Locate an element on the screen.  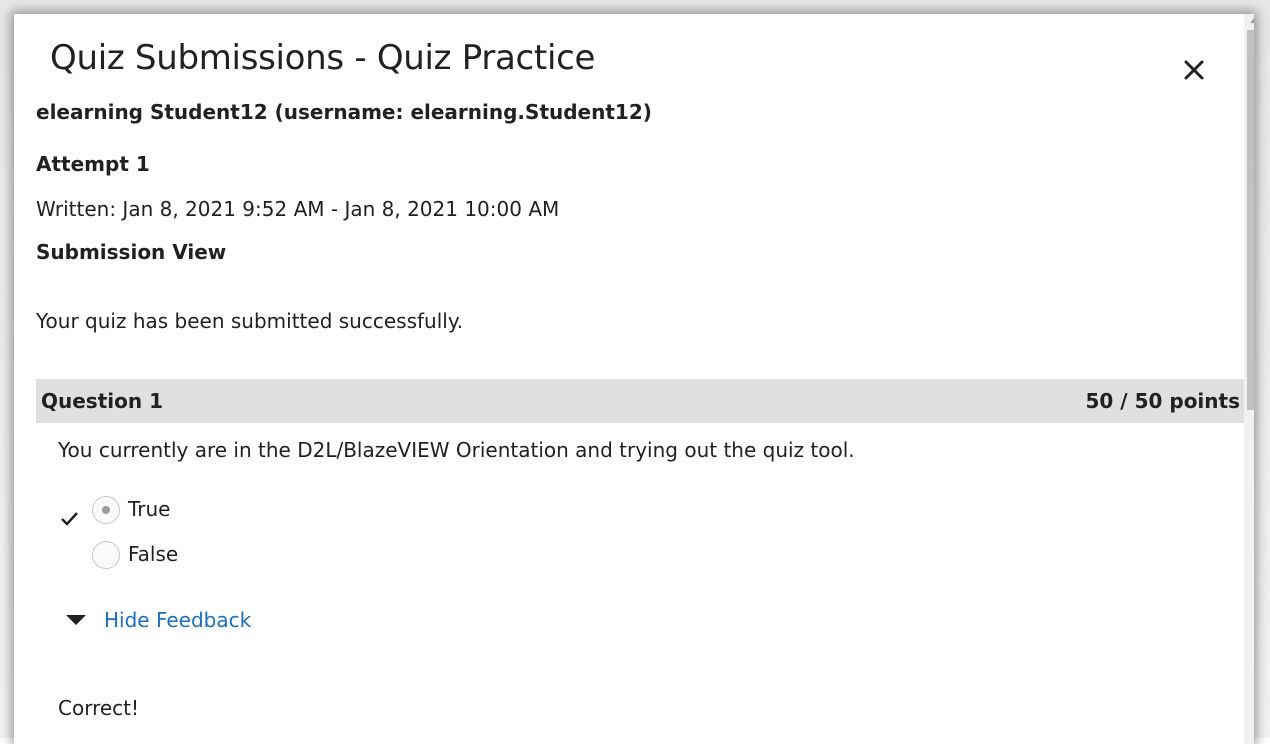
option-label-false: False is located at coordinates (153, 554).